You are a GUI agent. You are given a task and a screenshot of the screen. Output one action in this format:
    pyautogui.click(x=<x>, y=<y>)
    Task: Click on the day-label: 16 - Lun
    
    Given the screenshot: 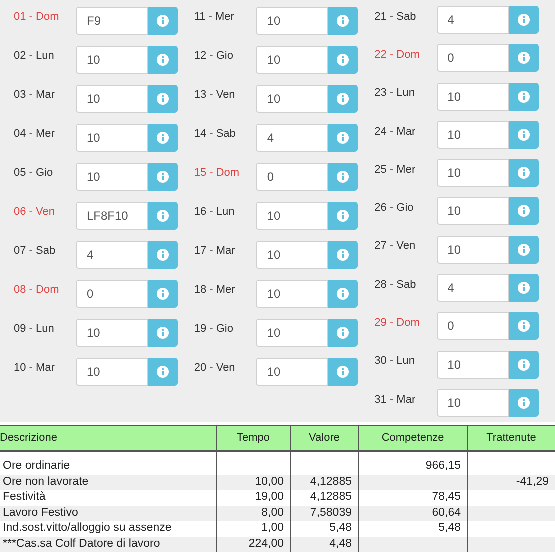 What is the action you would take?
    pyautogui.click(x=215, y=212)
    